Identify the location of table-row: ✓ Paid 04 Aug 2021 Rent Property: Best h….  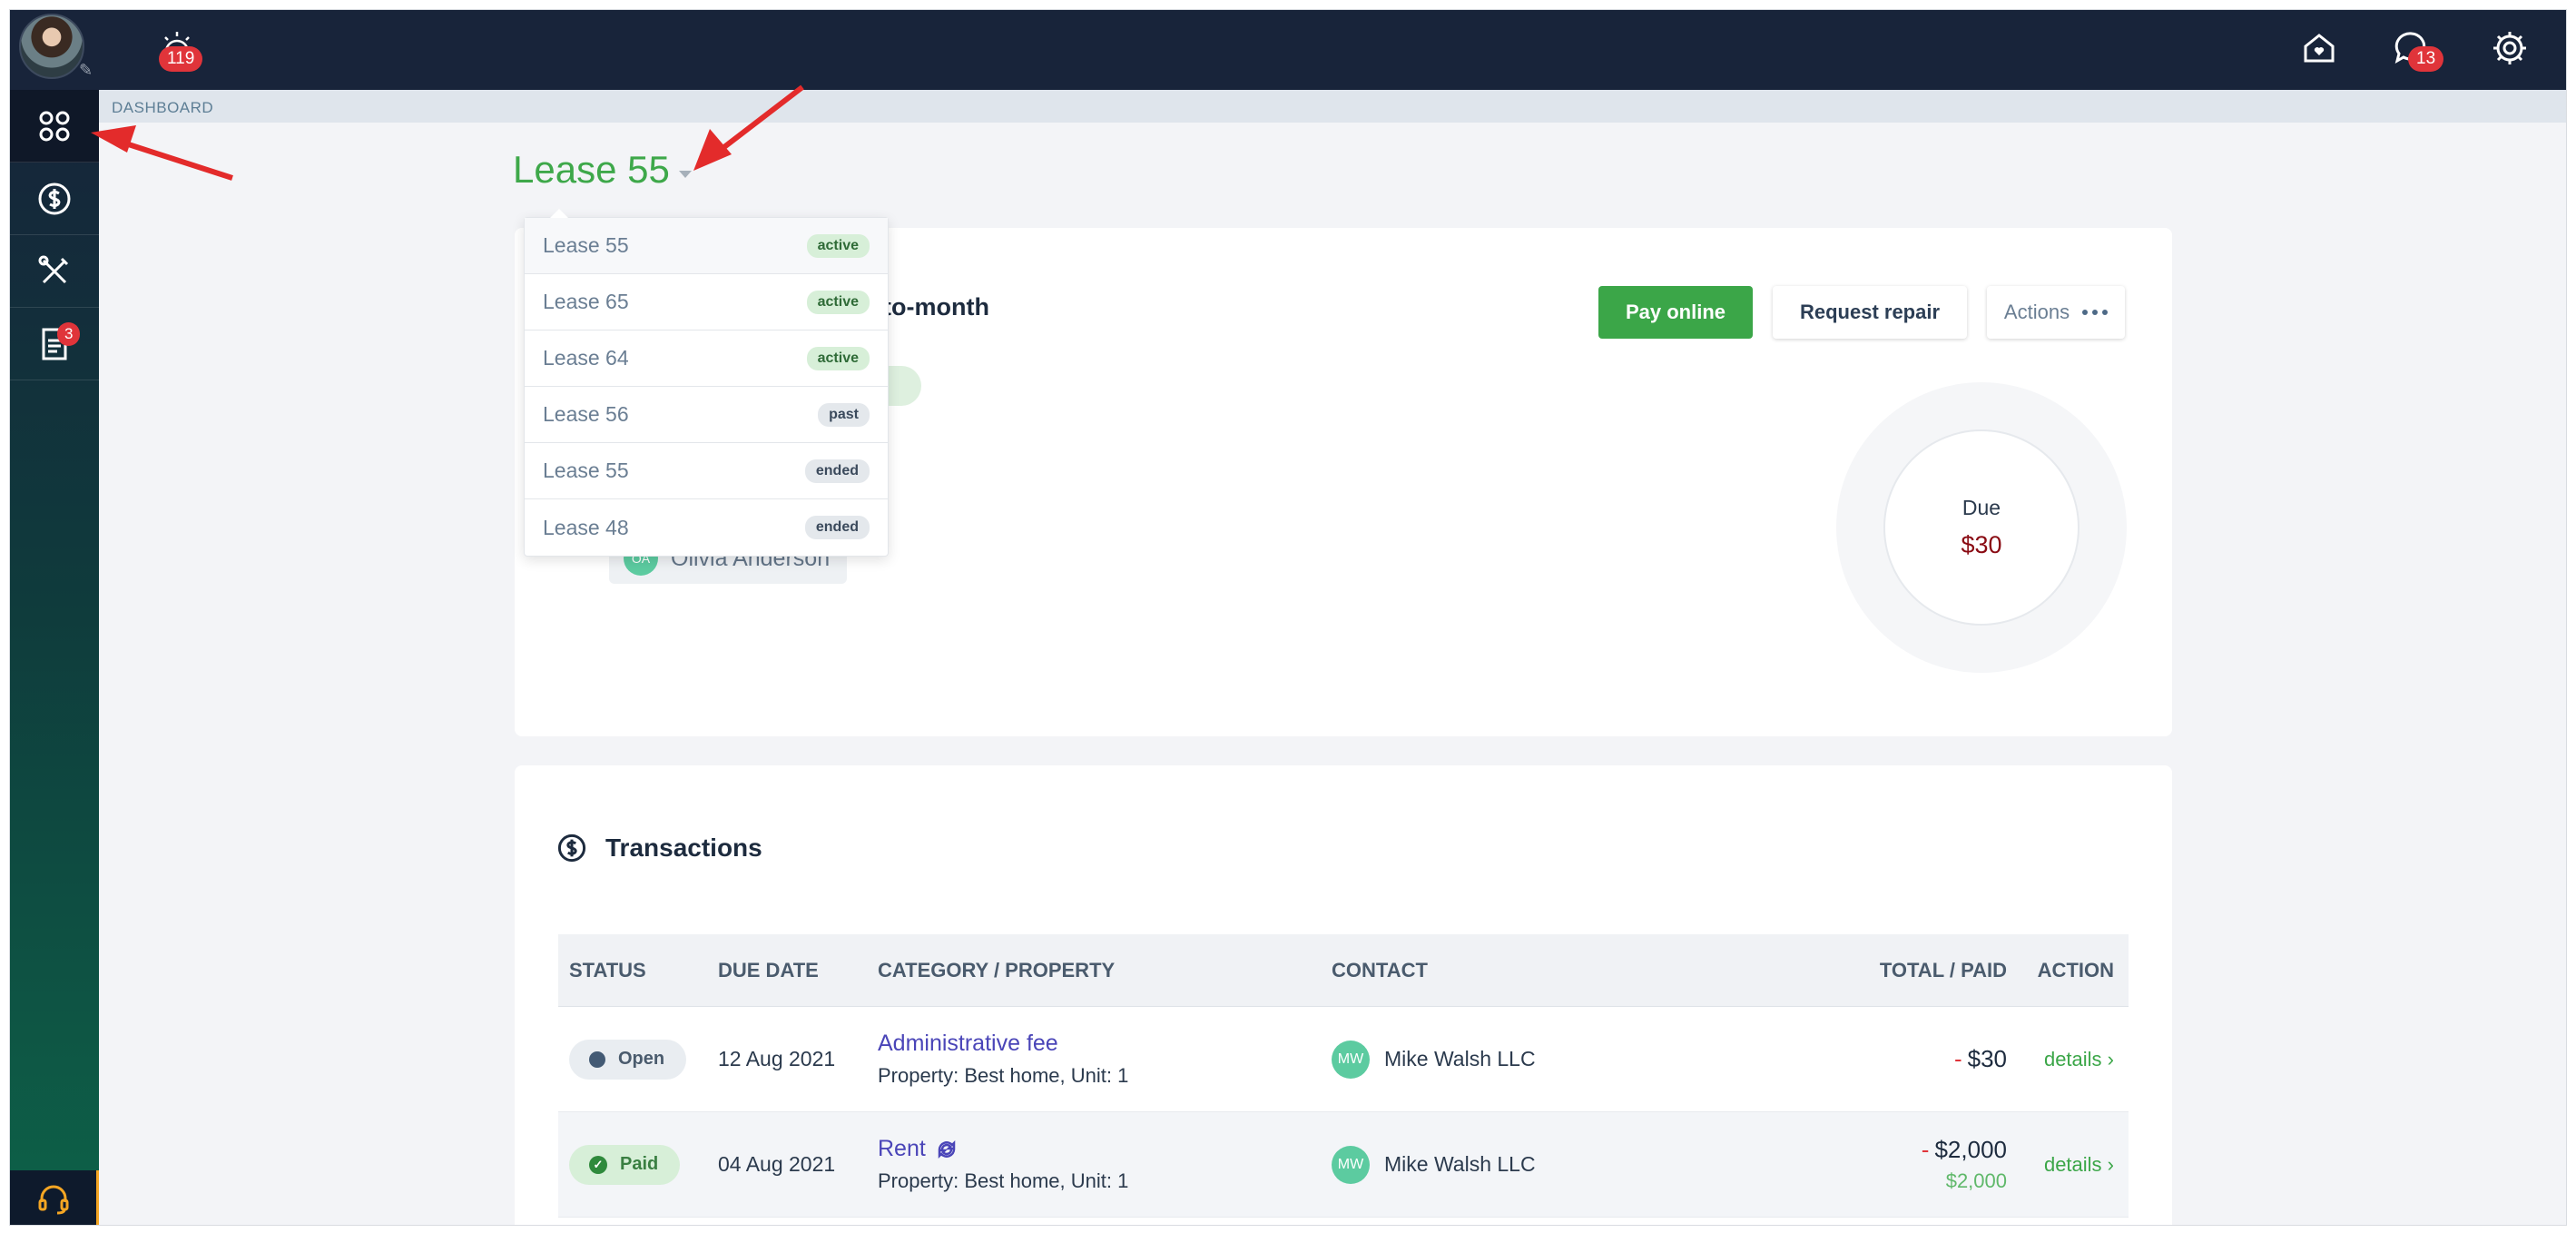
(1343, 1165).